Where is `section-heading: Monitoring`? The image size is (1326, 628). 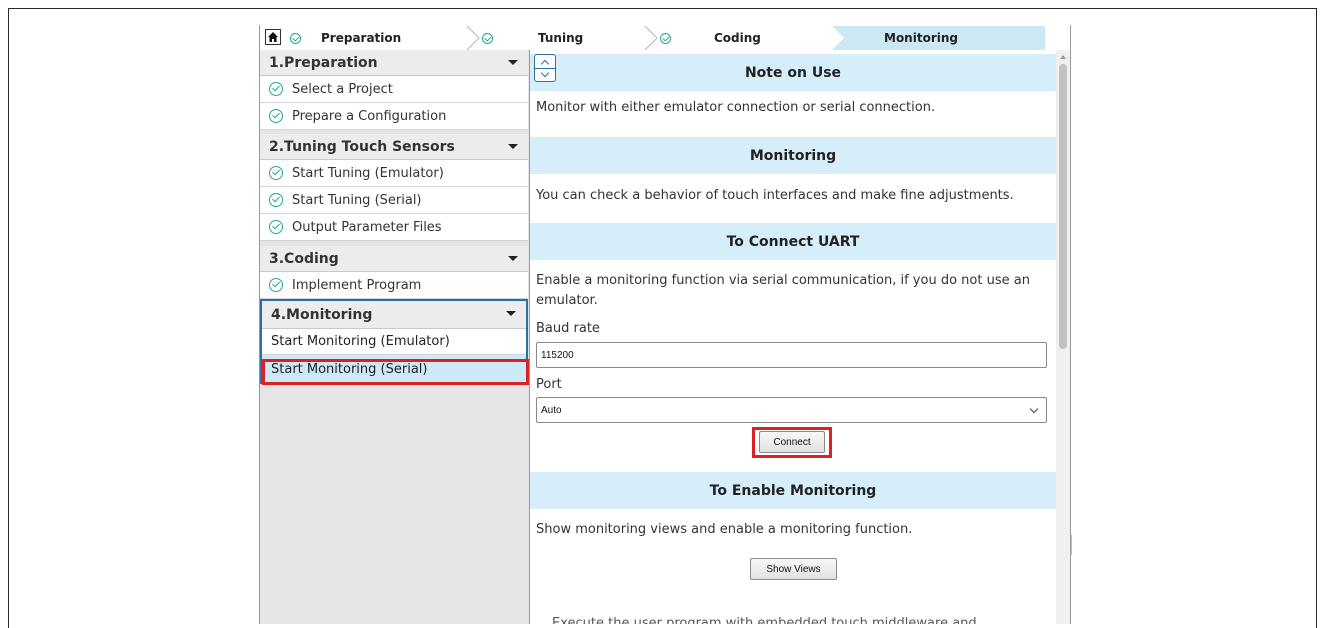
section-heading: Monitoring is located at coordinates (793, 155).